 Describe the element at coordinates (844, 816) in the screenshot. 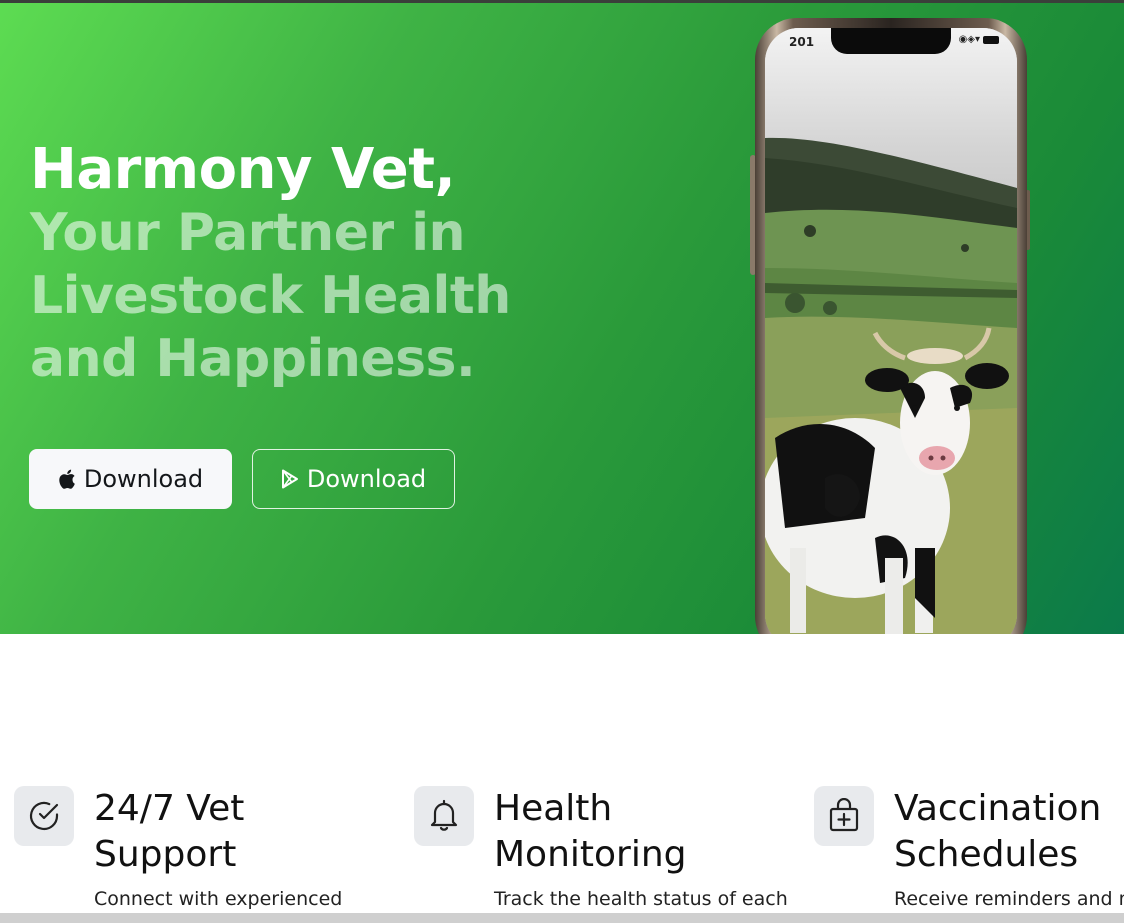

I see `medical-bag-icon` at that location.